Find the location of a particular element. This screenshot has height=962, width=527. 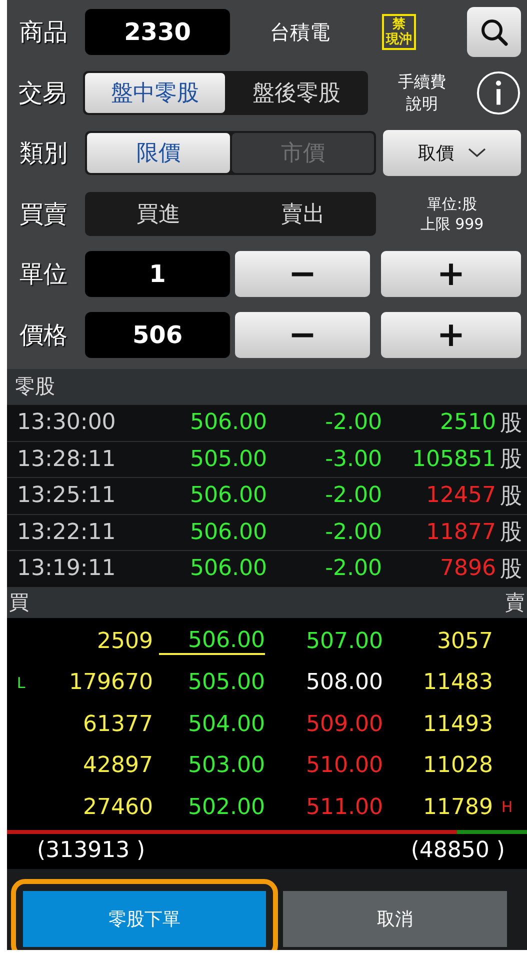

info-icon is located at coordinates (498, 93).